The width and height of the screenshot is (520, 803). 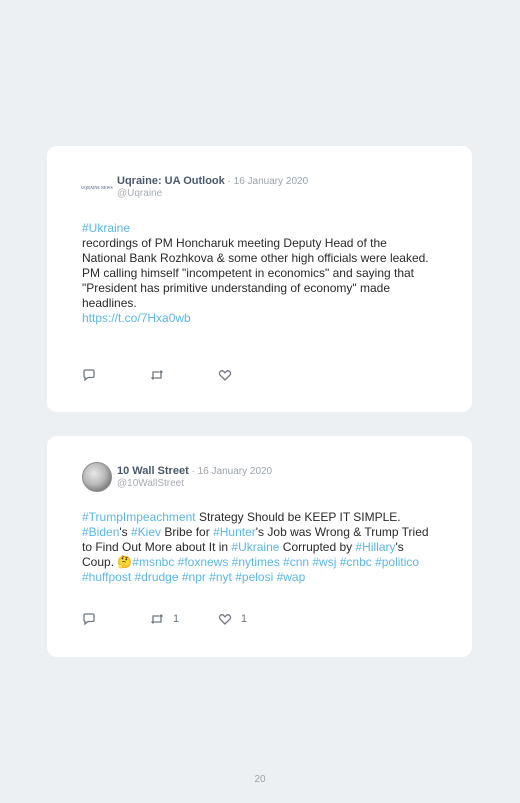 I want to click on like-count: 1, so click(x=244, y=619).